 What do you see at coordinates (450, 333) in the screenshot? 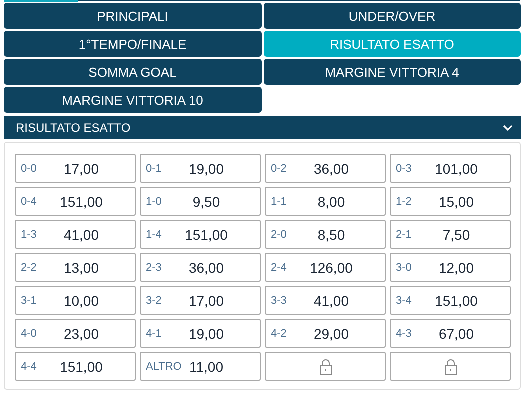
I see `odds-button: 4-3 67,00` at bounding box center [450, 333].